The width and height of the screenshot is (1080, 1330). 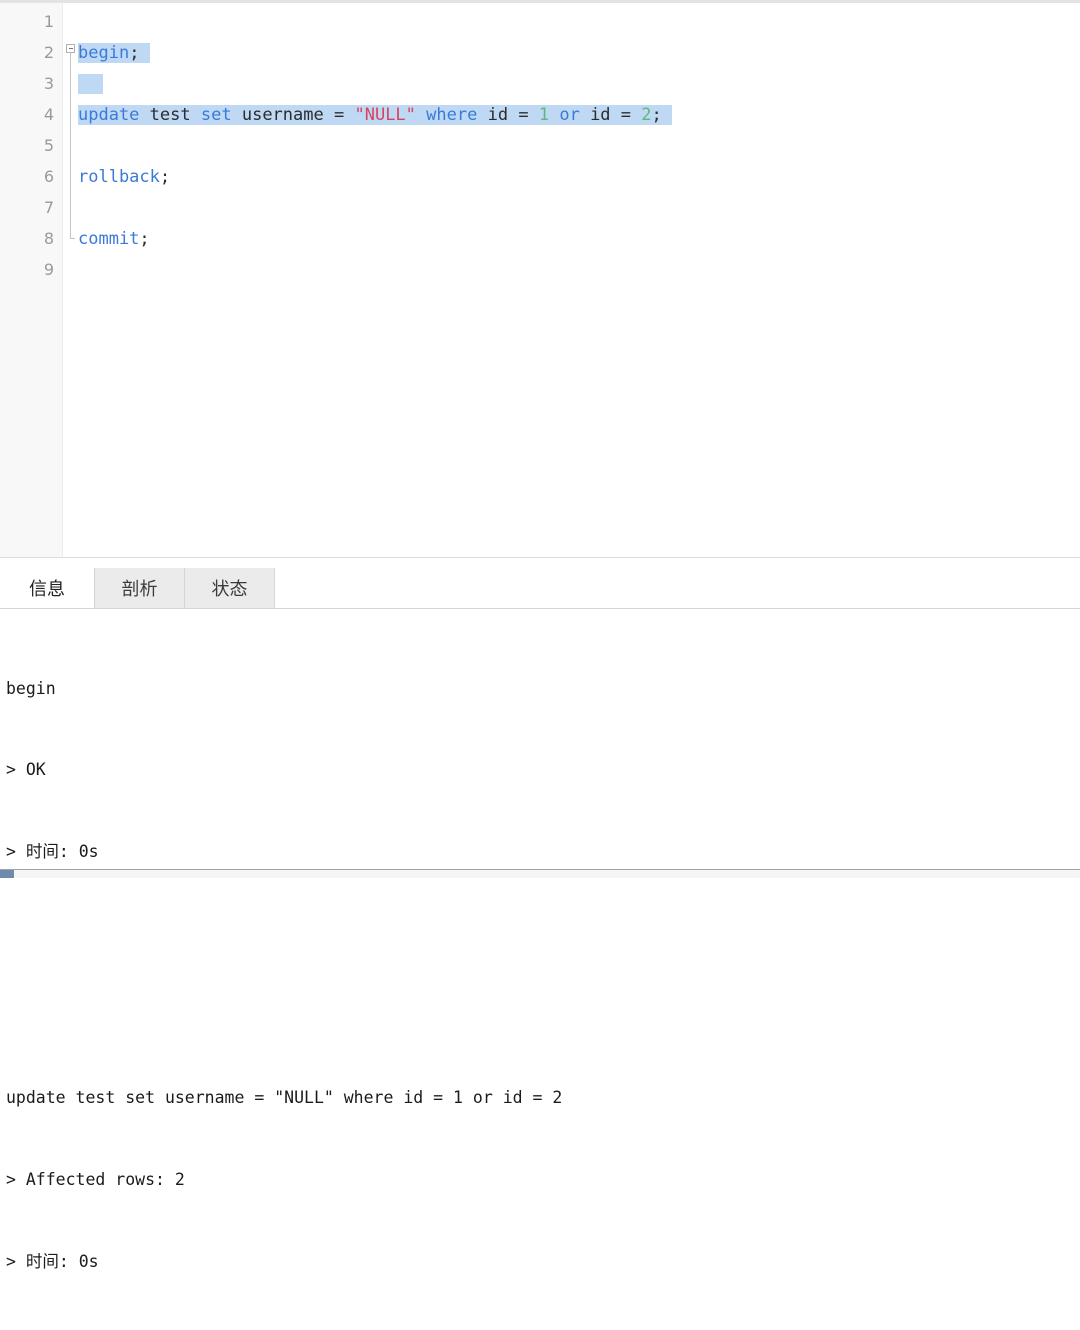 I want to click on code-line: begin;, so click(x=114, y=53).